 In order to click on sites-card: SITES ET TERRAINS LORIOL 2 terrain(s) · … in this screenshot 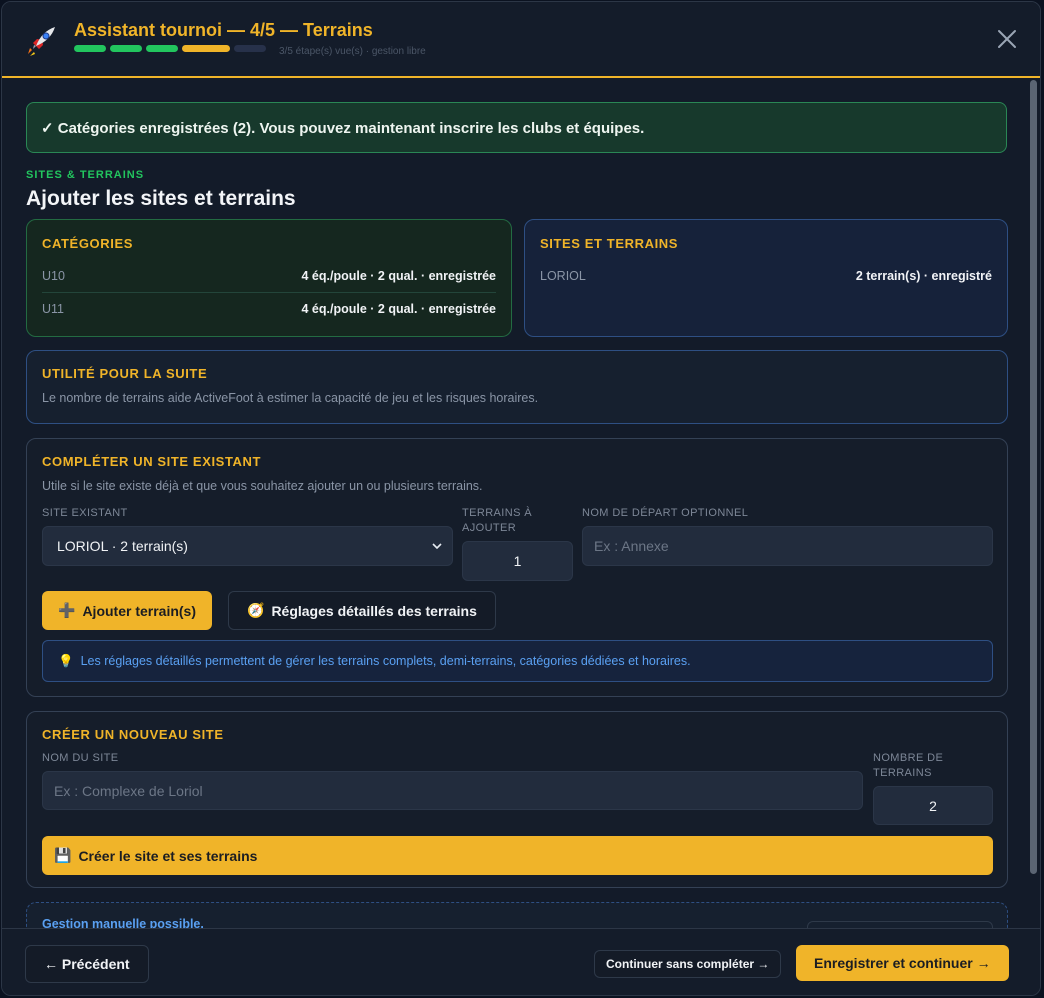, I will do `click(766, 278)`.